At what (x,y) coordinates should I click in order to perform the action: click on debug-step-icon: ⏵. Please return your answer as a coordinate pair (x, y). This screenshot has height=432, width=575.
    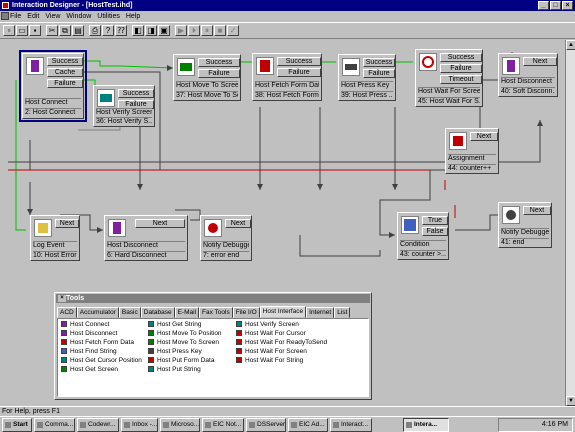
    Looking at the image, I should click on (194, 30).